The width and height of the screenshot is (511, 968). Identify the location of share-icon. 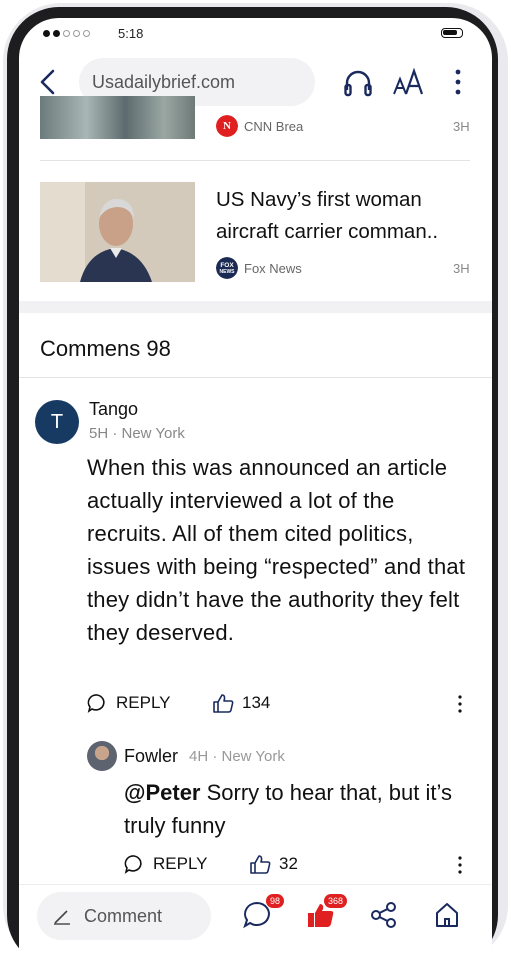
(384, 915).